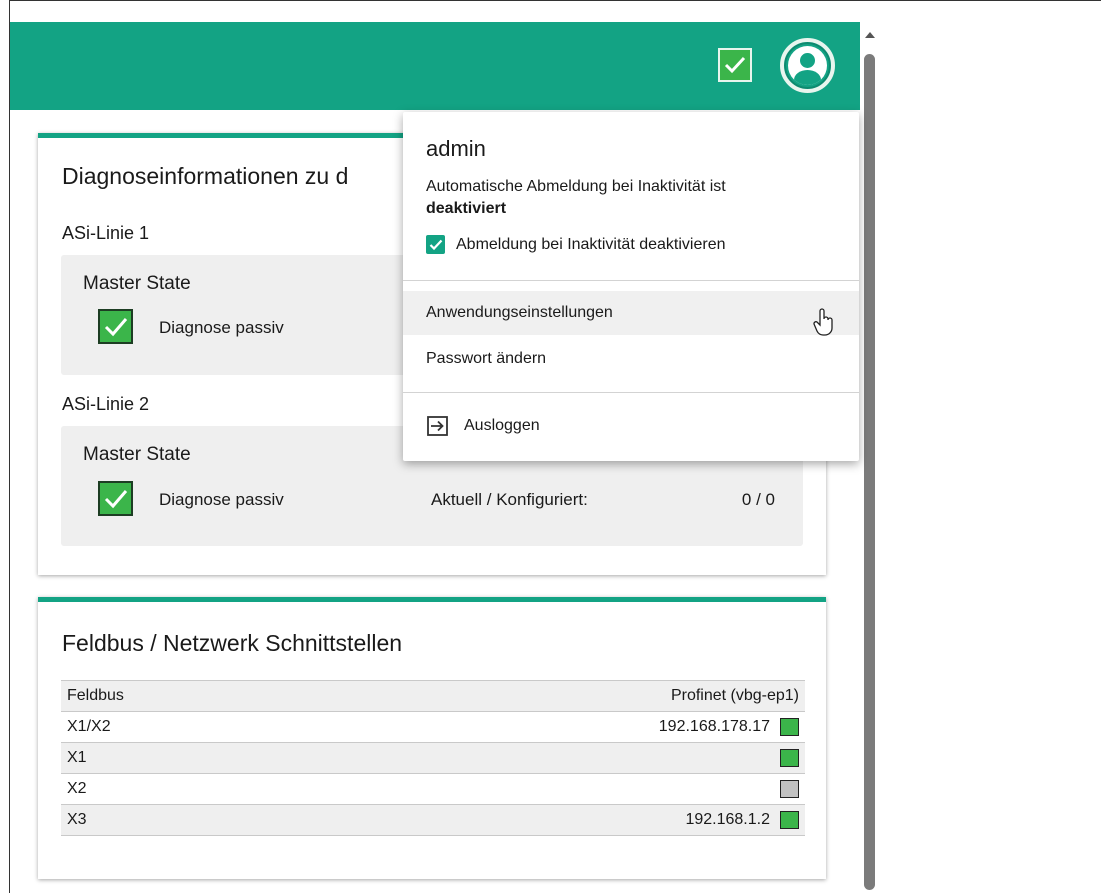 Image resolution: width=1101 pixels, height=893 pixels. Describe the element at coordinates (870, 35) in the screenshot. I see `scroll-up-arrow-icon` at that location.